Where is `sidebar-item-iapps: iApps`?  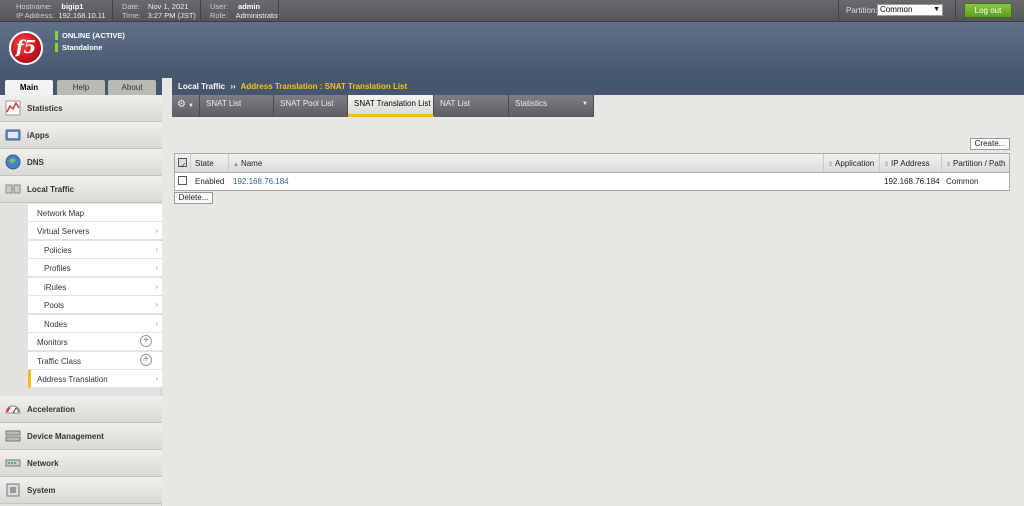 sidebar-item-iapps: iApps is located at coordinates (81, 135).